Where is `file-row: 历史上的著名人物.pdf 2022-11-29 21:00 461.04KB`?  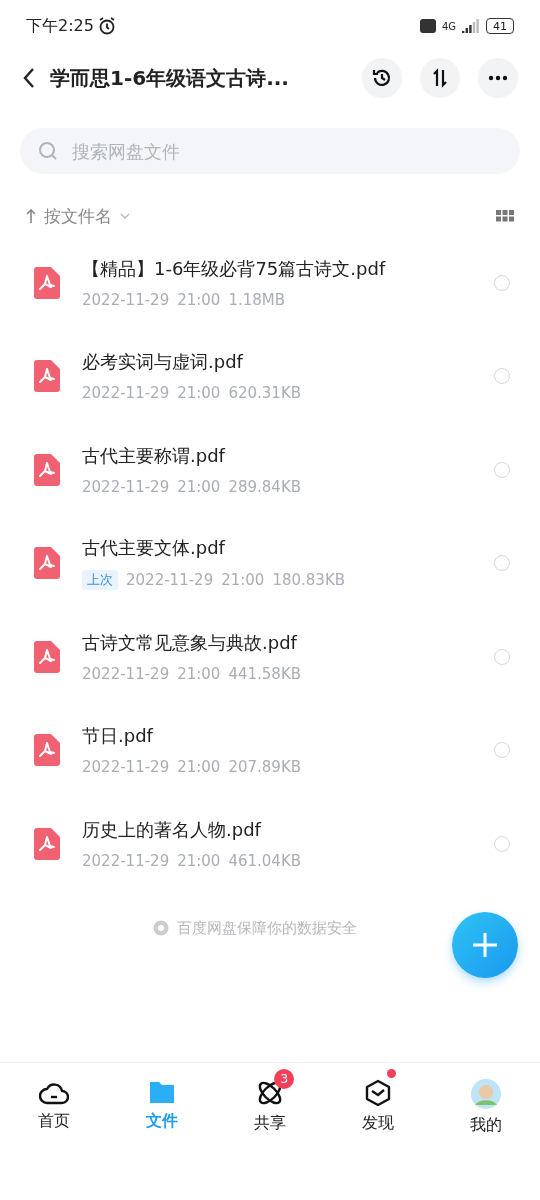
file-row: 历史上的著名人物.pdf 2022-11-29 21:00 461.04KB is located at coordinates (270, 844).